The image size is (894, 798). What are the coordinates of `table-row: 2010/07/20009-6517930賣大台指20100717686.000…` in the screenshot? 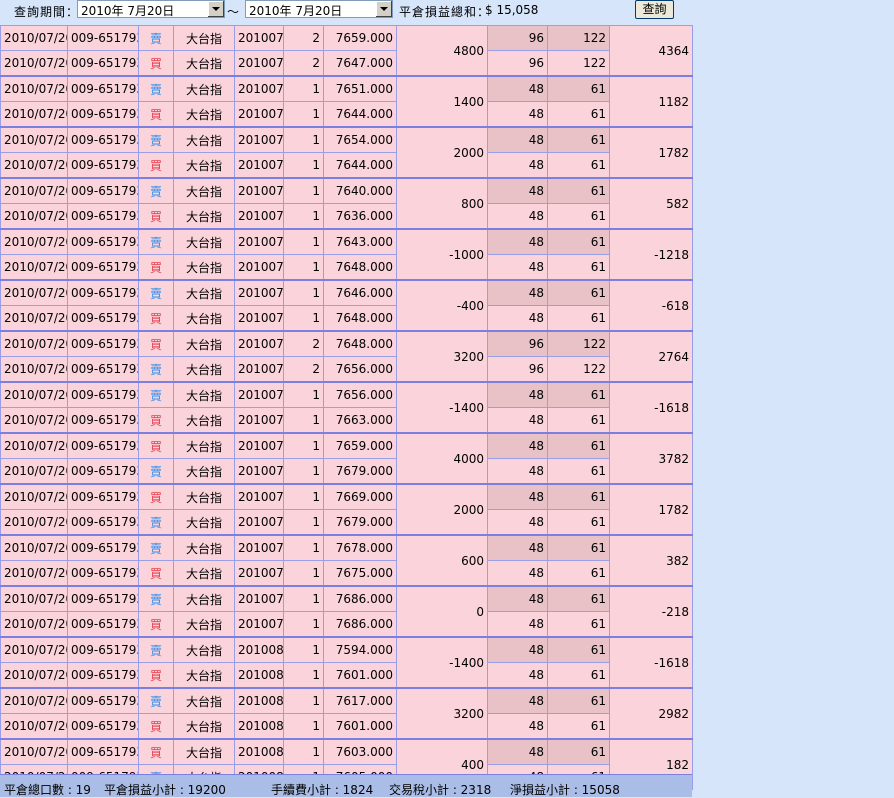 It's located at (346, 611).